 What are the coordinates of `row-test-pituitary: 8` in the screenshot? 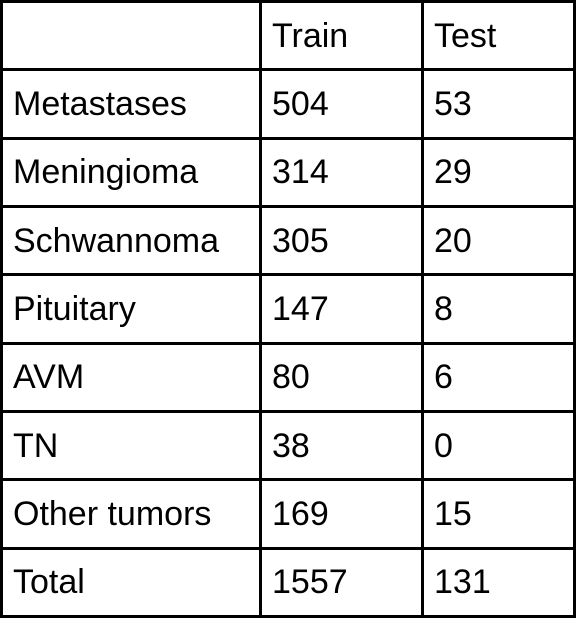 It's located at (498, 309).